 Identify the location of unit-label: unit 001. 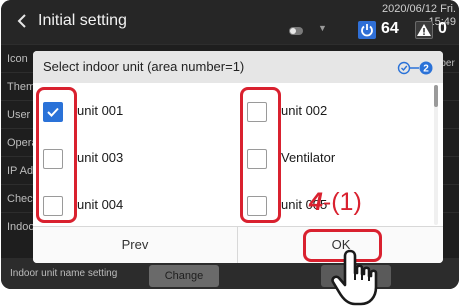
(100, 110).